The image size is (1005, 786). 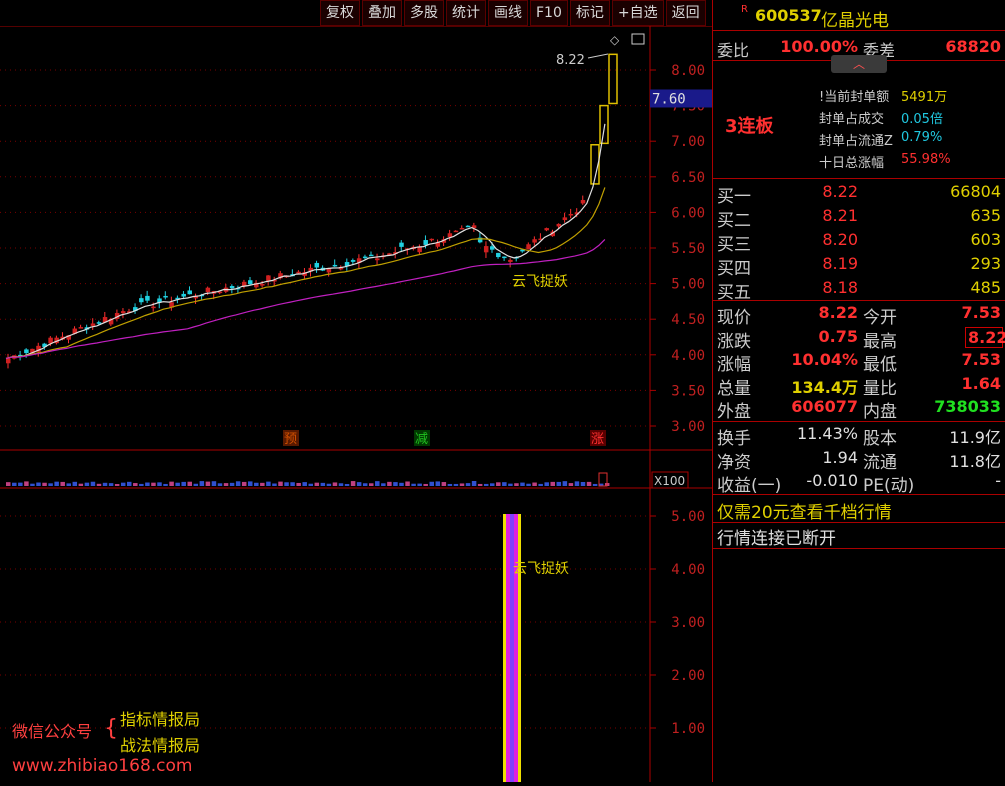 I want to click on chevron-up-icon: ︿, so click(x=858, y=64).